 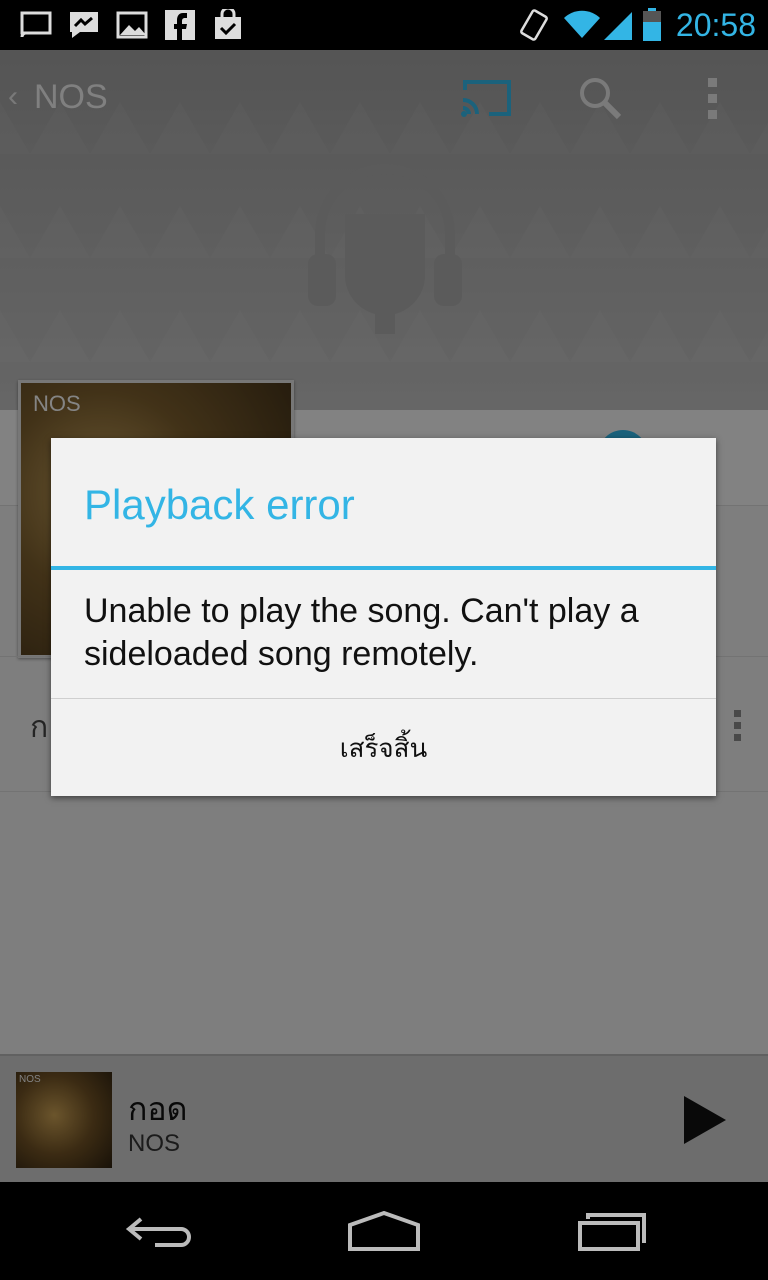 I want to click on home-icon, so click(x=384, y=1231).